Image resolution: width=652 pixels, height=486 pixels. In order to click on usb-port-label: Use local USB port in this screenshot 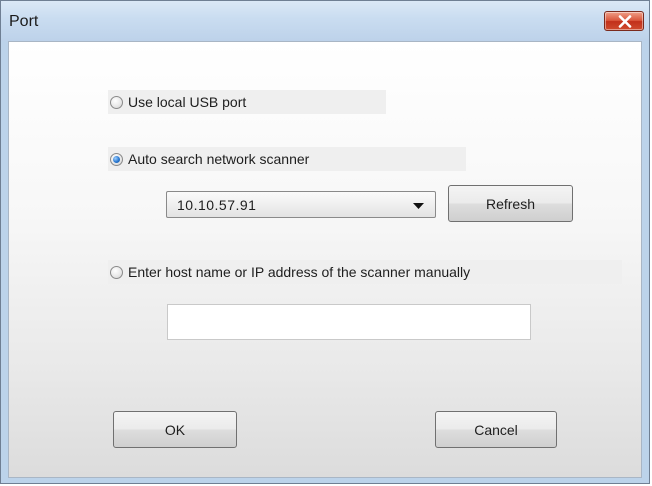, I will do `click(187, 102)`.